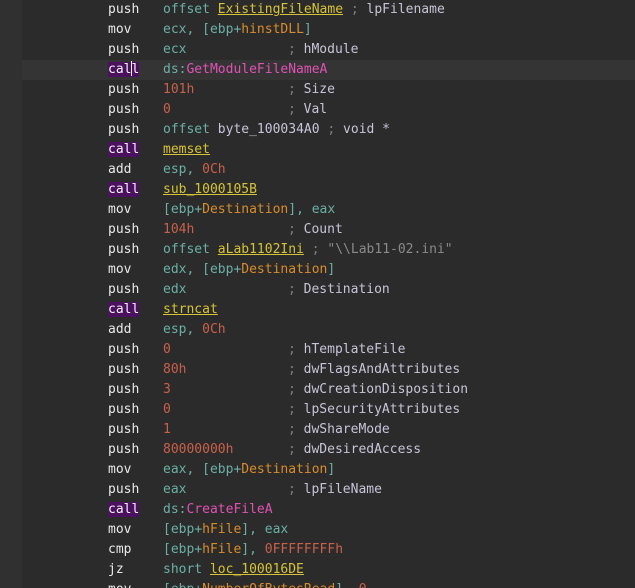 This screenshot has width=635, height=588. I want to click on instruction-comment: ; dwDesiredAccess, so click(355, 449).